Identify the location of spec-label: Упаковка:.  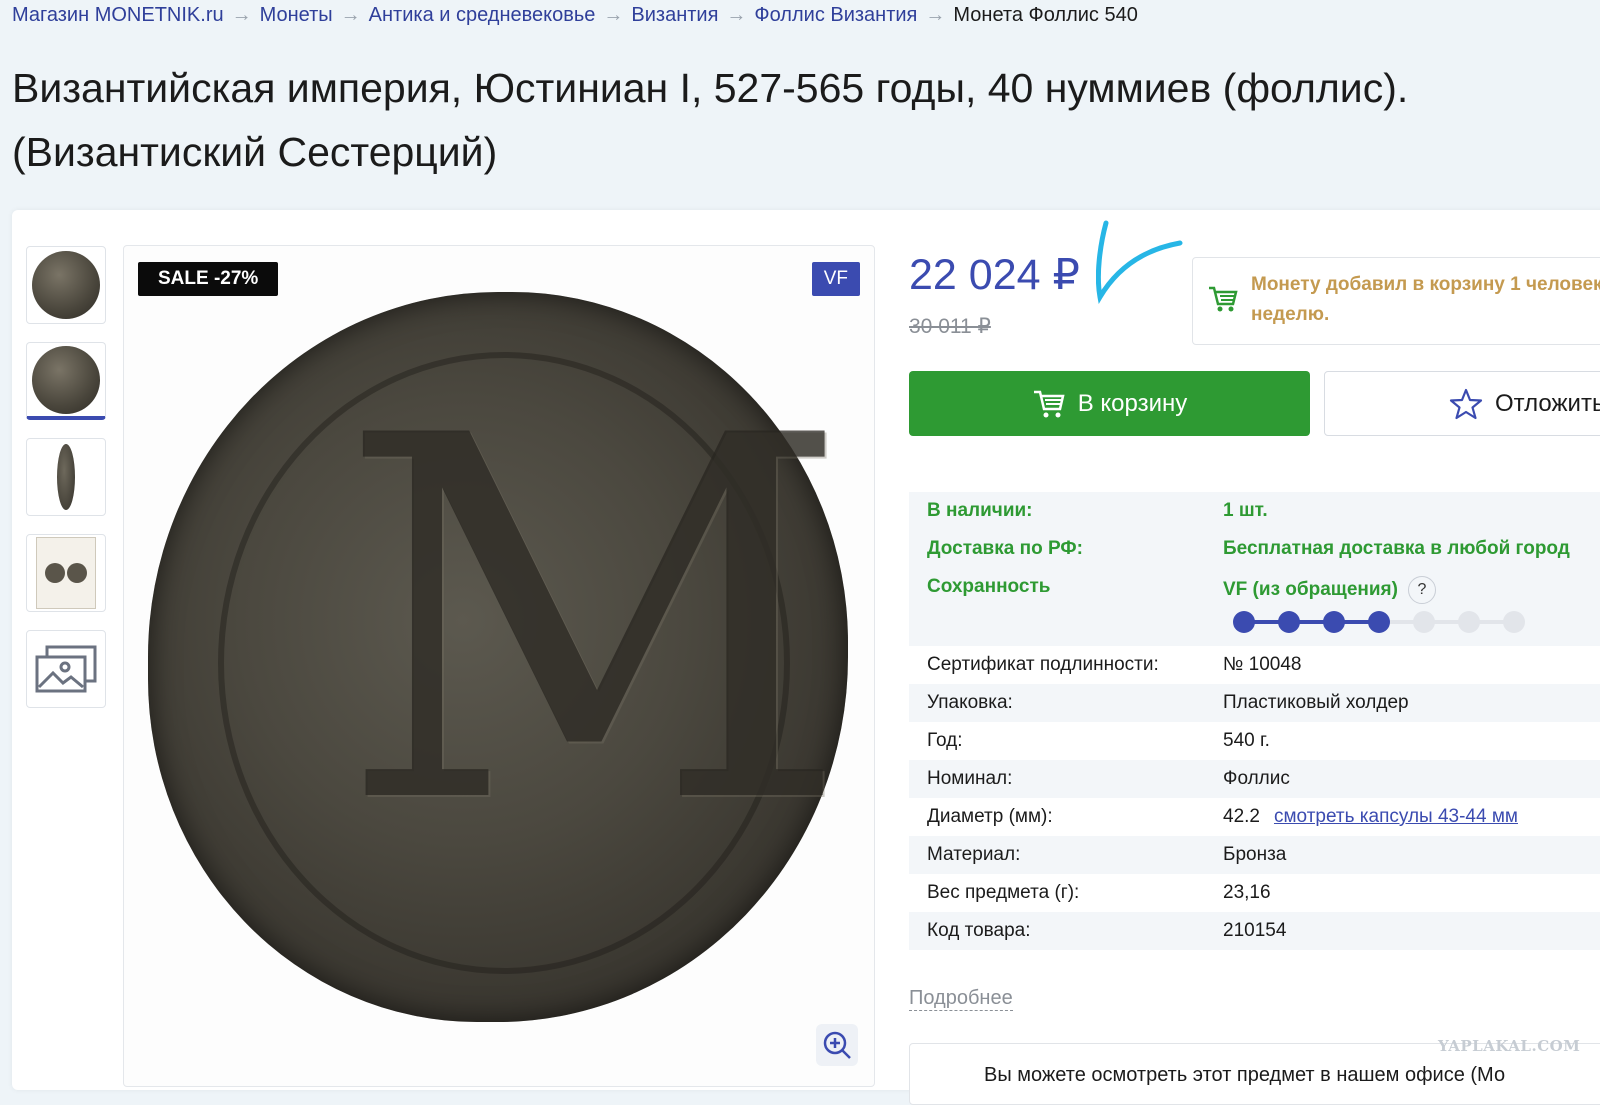
(970, 702).